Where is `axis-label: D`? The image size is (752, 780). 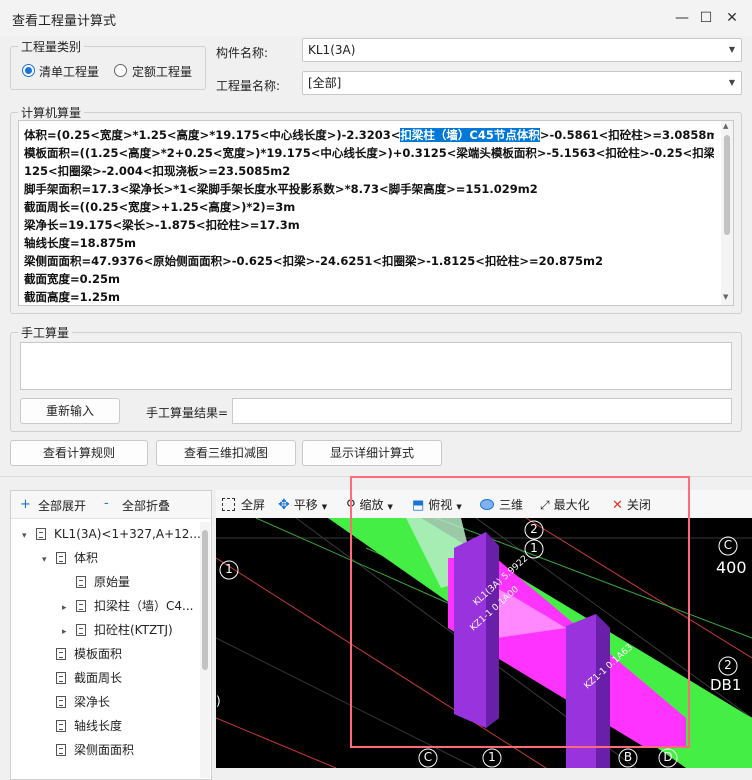 axis-label: D is located at coordinates (668, 757).